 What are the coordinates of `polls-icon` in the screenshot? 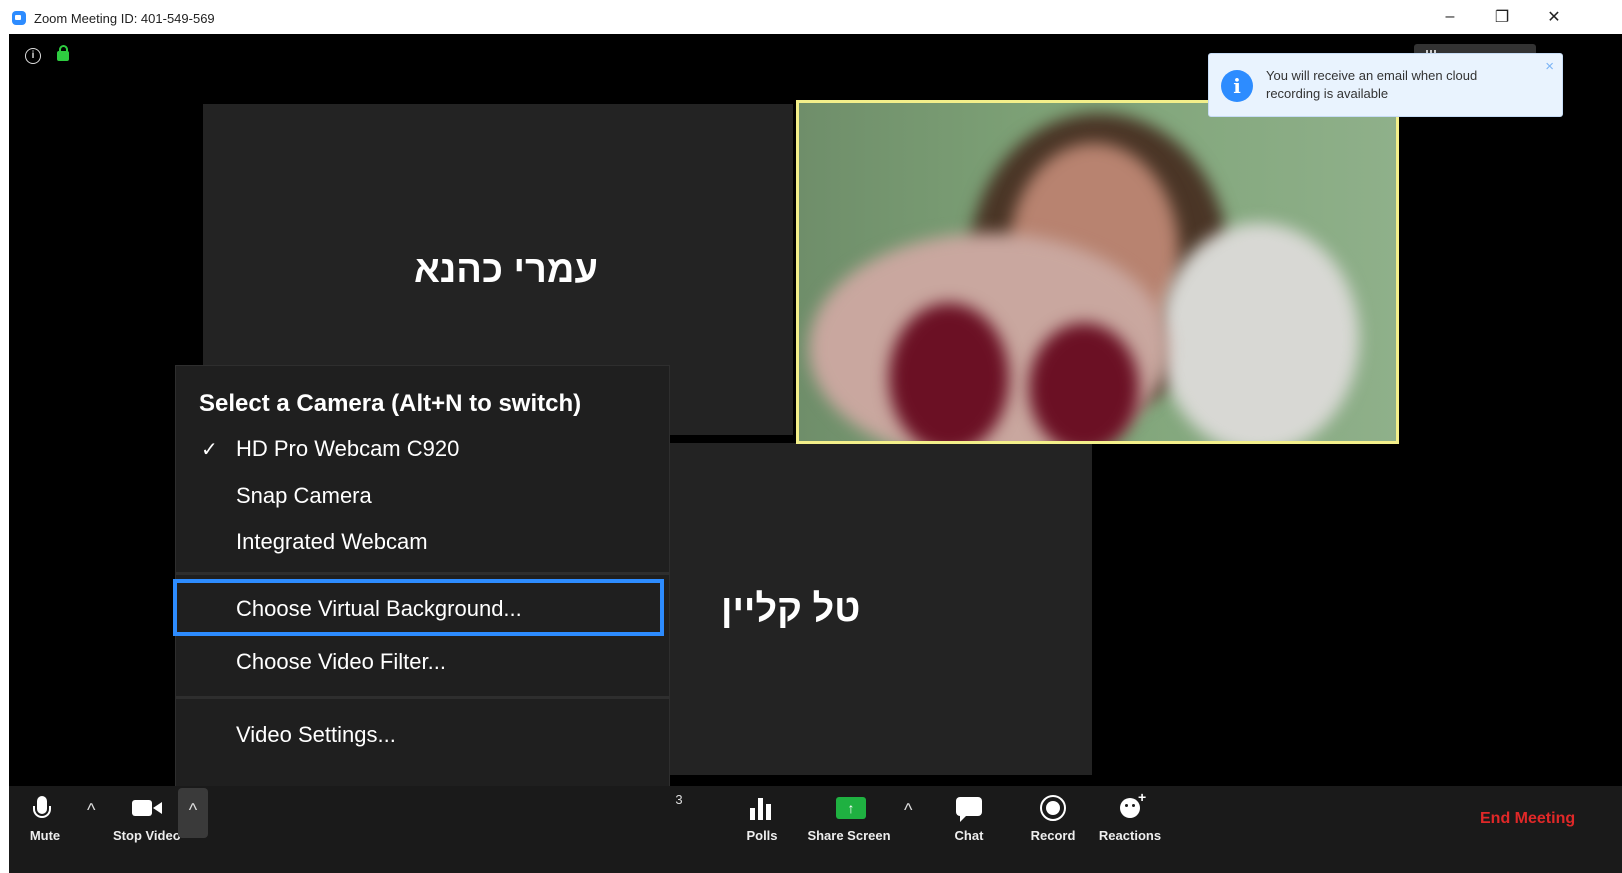 It's located at (762, 809).